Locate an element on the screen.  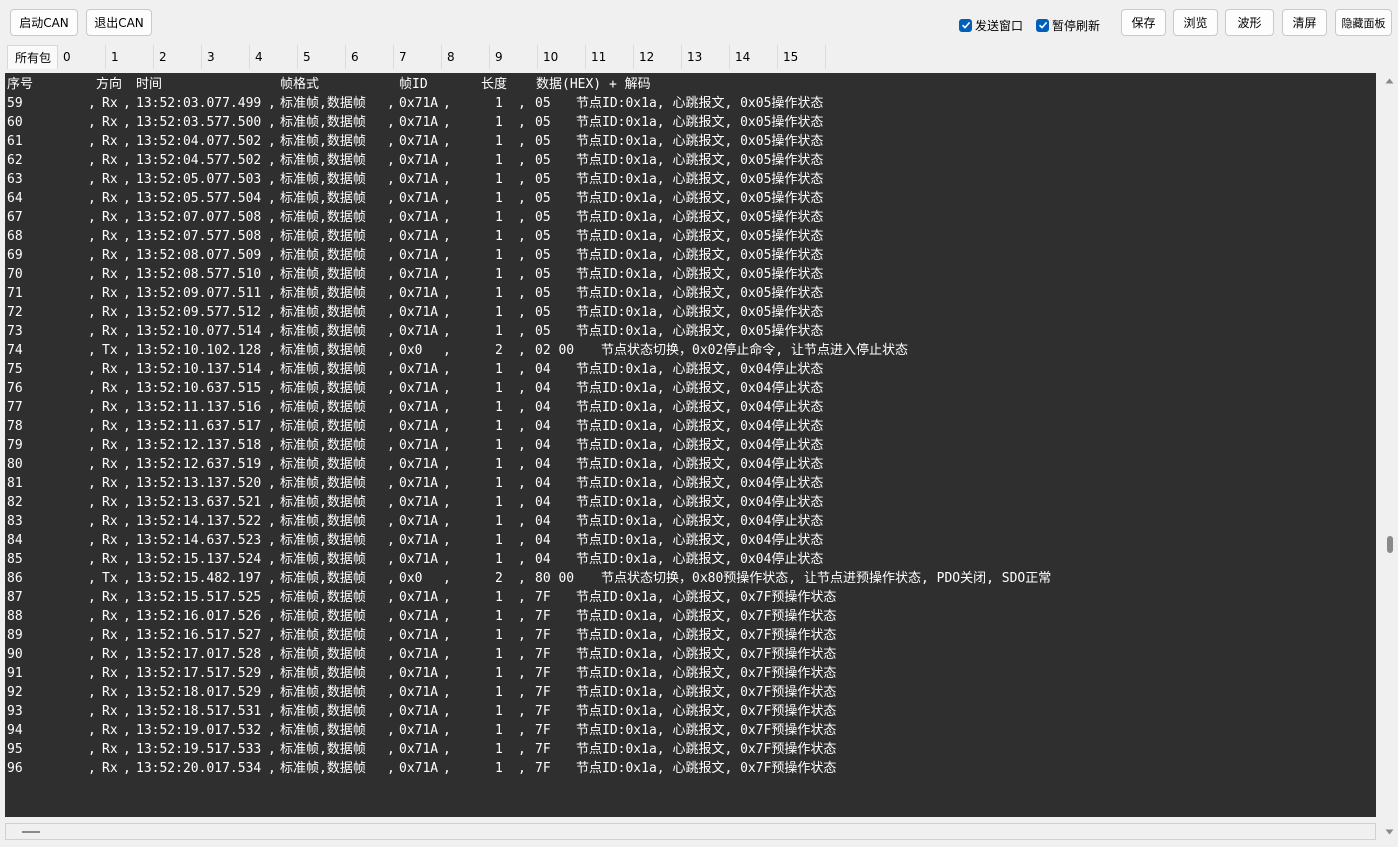
row-data-hex: 80 00 is located at coordinates (555, 578).